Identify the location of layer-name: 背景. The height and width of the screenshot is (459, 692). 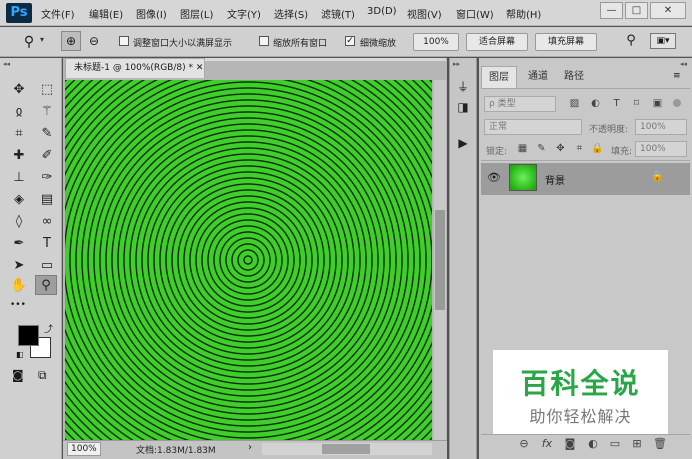
(555, 179).